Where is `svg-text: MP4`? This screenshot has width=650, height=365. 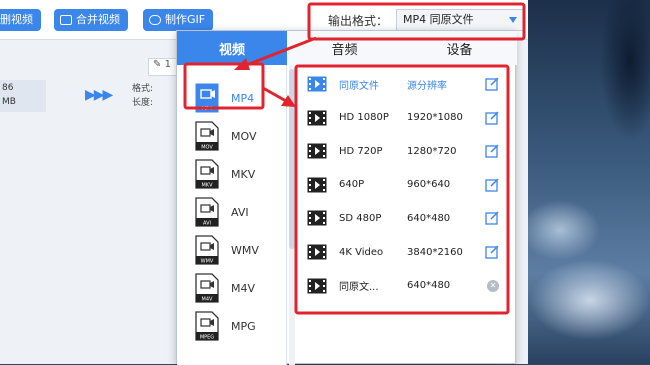 svg-text: MP4 is located at coordinates (207, 109).